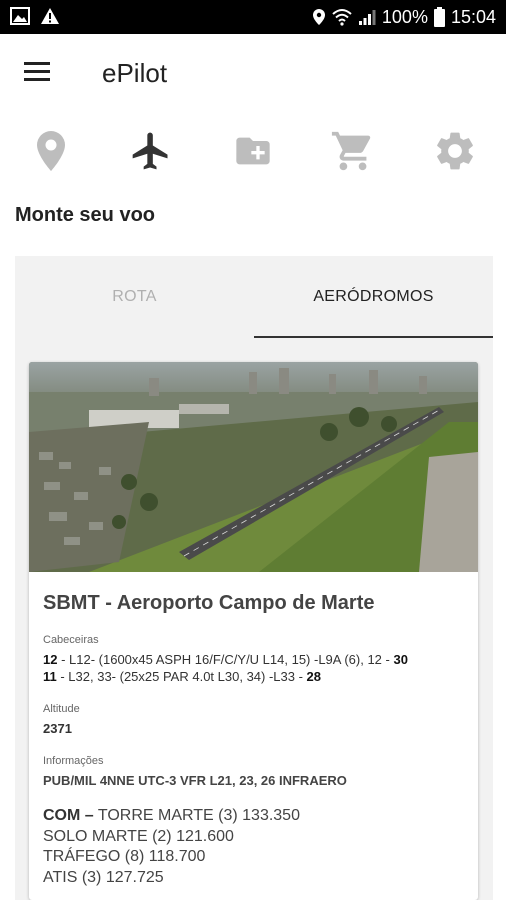  I want to click on com-freq-4: ATIS (3) 127.725, so click(103, 877).